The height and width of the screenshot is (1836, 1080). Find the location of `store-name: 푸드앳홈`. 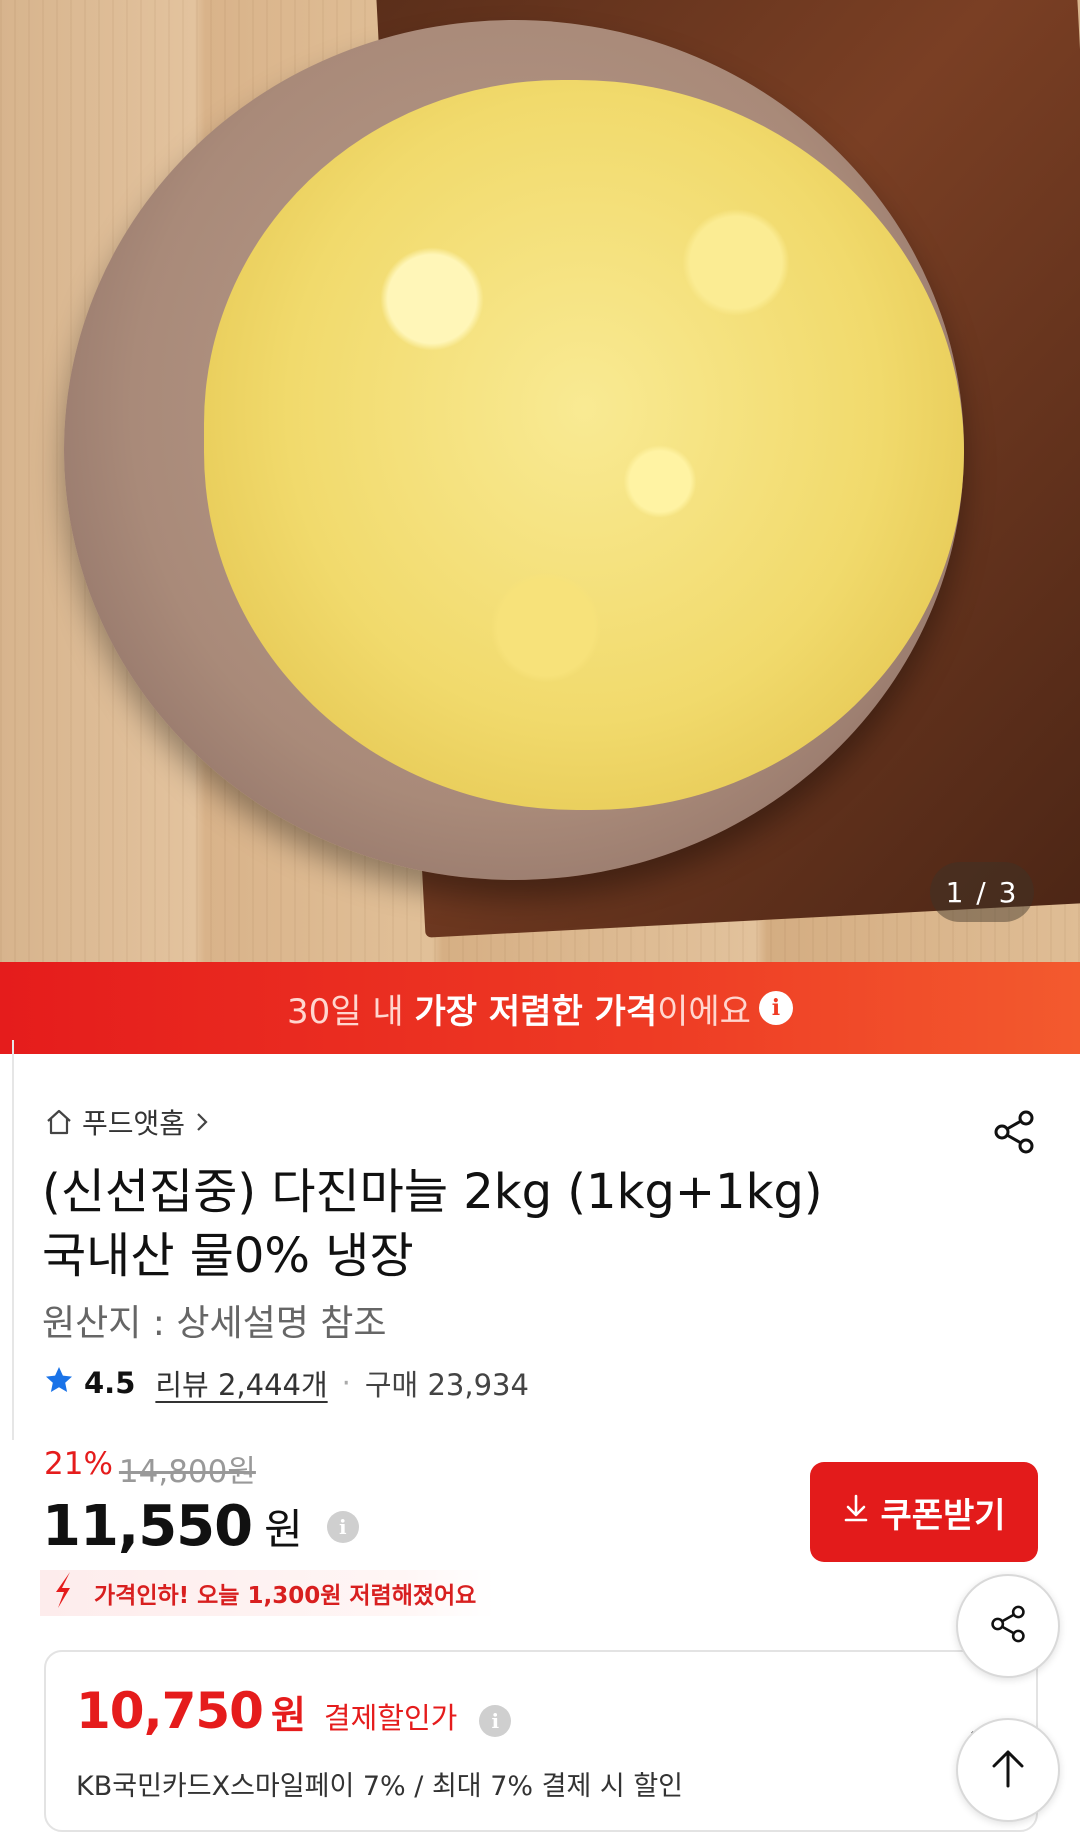

store-name: 푸드앳홈 is located at coordinates (134, 1123).